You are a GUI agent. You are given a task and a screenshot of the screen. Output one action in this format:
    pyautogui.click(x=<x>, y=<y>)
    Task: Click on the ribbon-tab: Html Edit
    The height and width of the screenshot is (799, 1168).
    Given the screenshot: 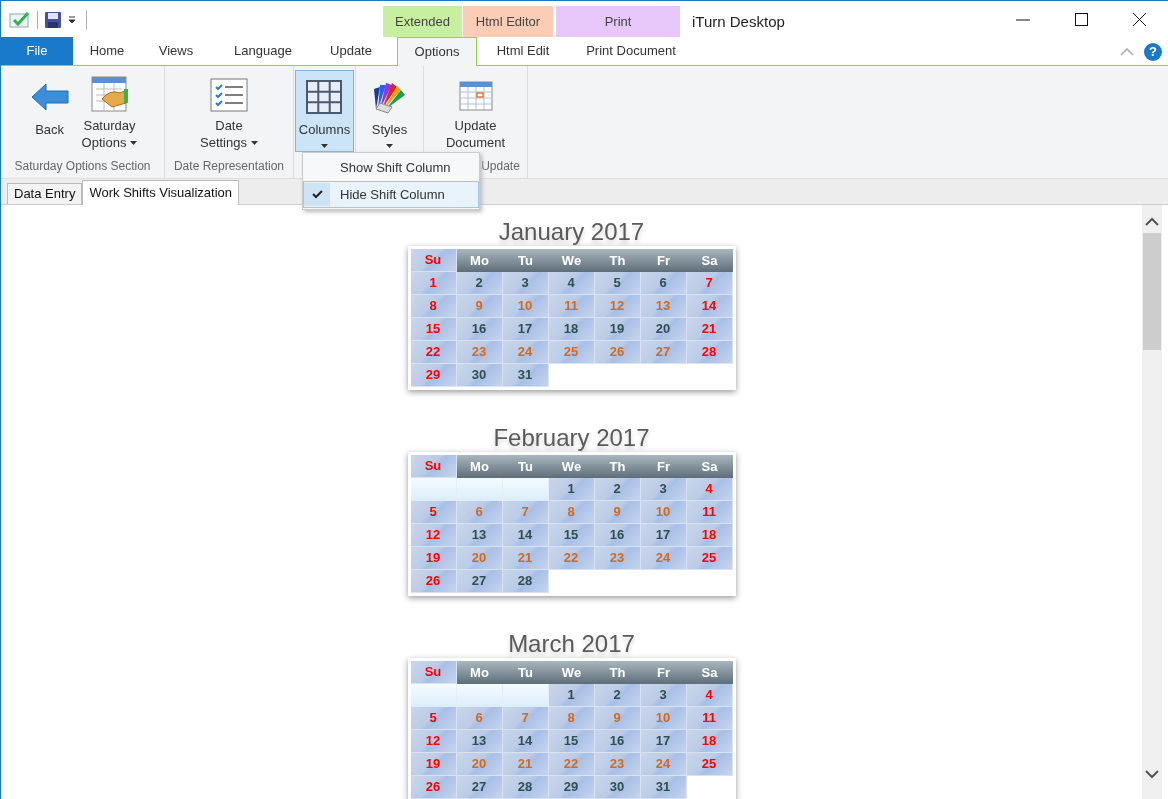 What is the action you would take?
    pyautogui.click(x=523, y=51)
    